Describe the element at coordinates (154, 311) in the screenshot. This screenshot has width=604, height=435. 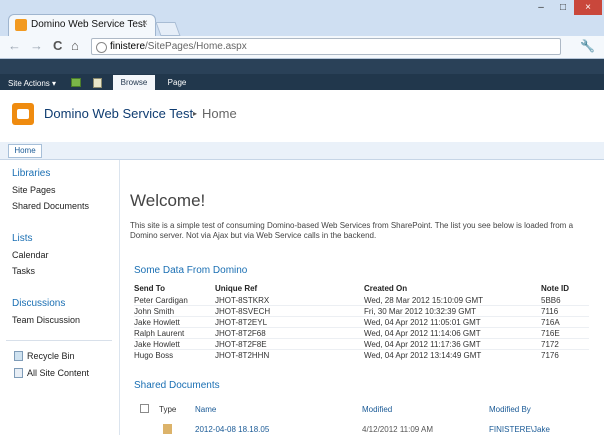
I see `table-cell: John Smith` at that location.